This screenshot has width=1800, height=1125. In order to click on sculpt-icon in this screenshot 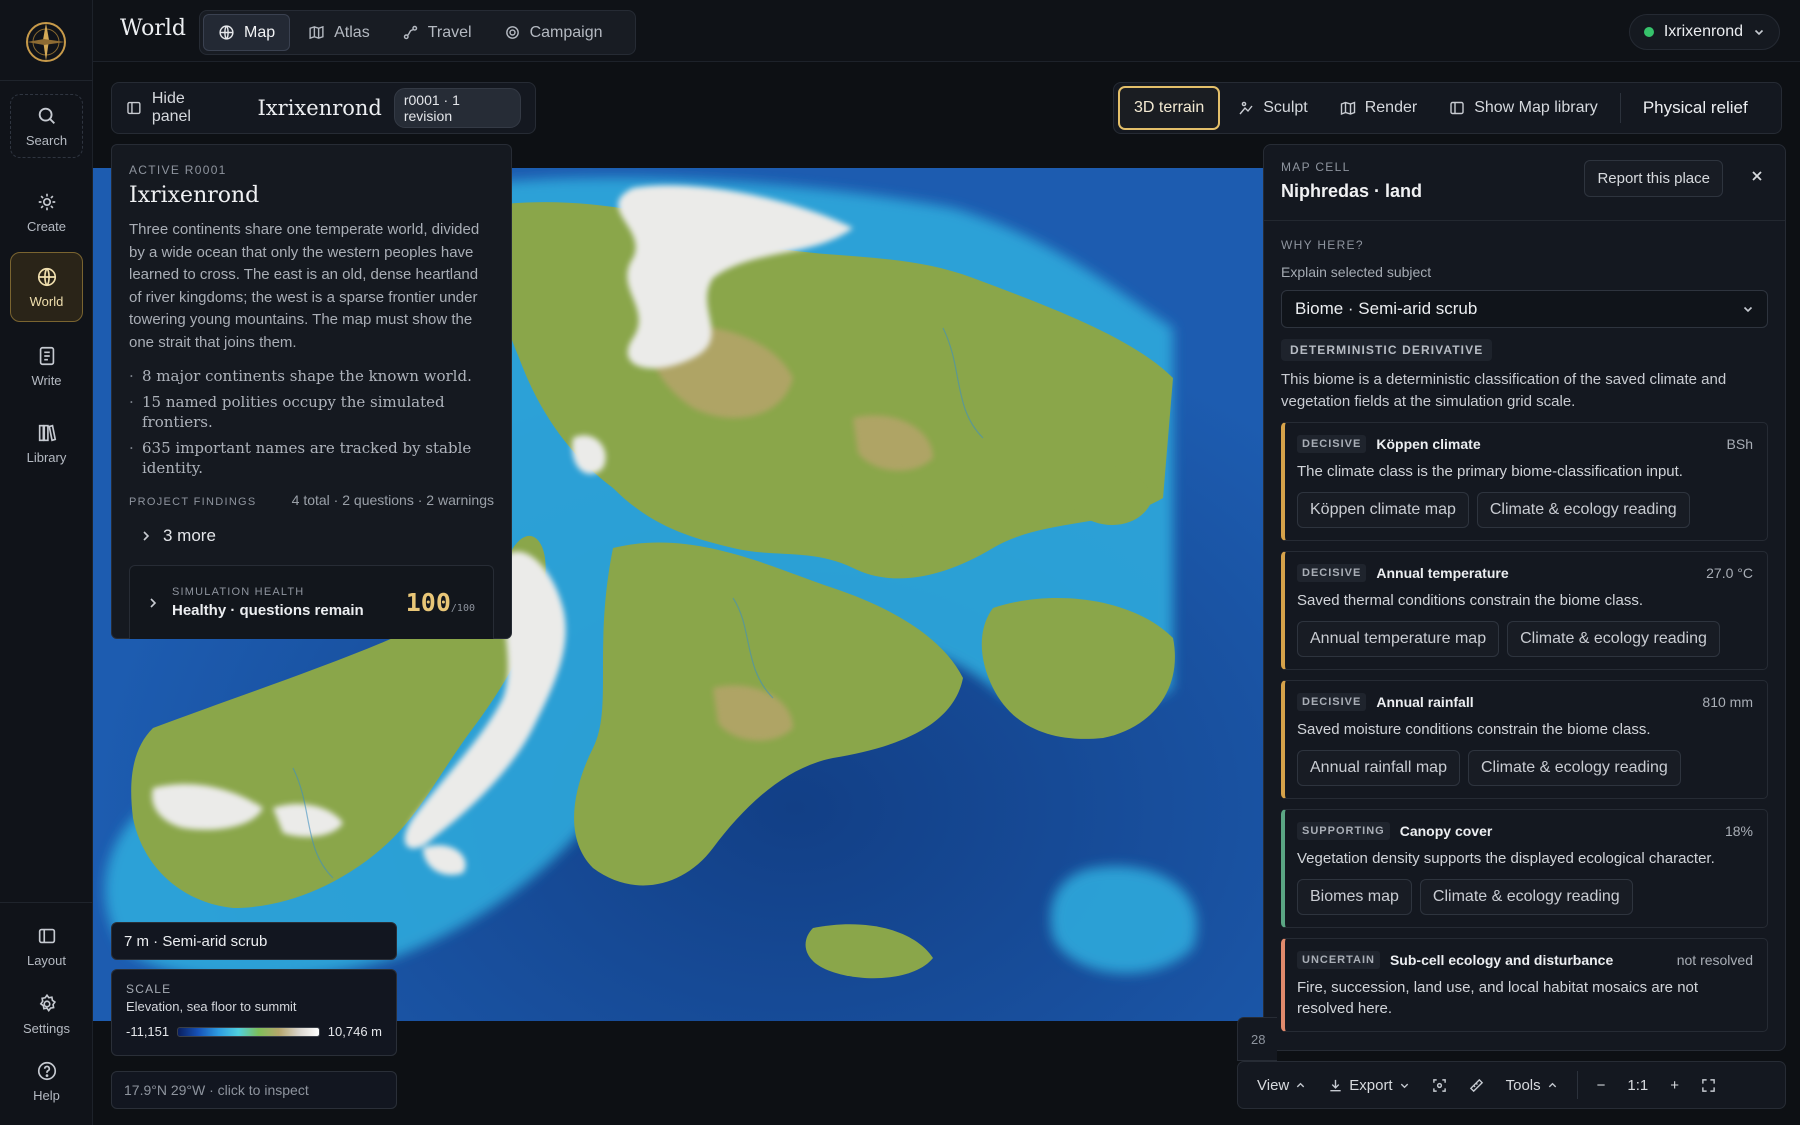, I will do `click(1246, 108)`.